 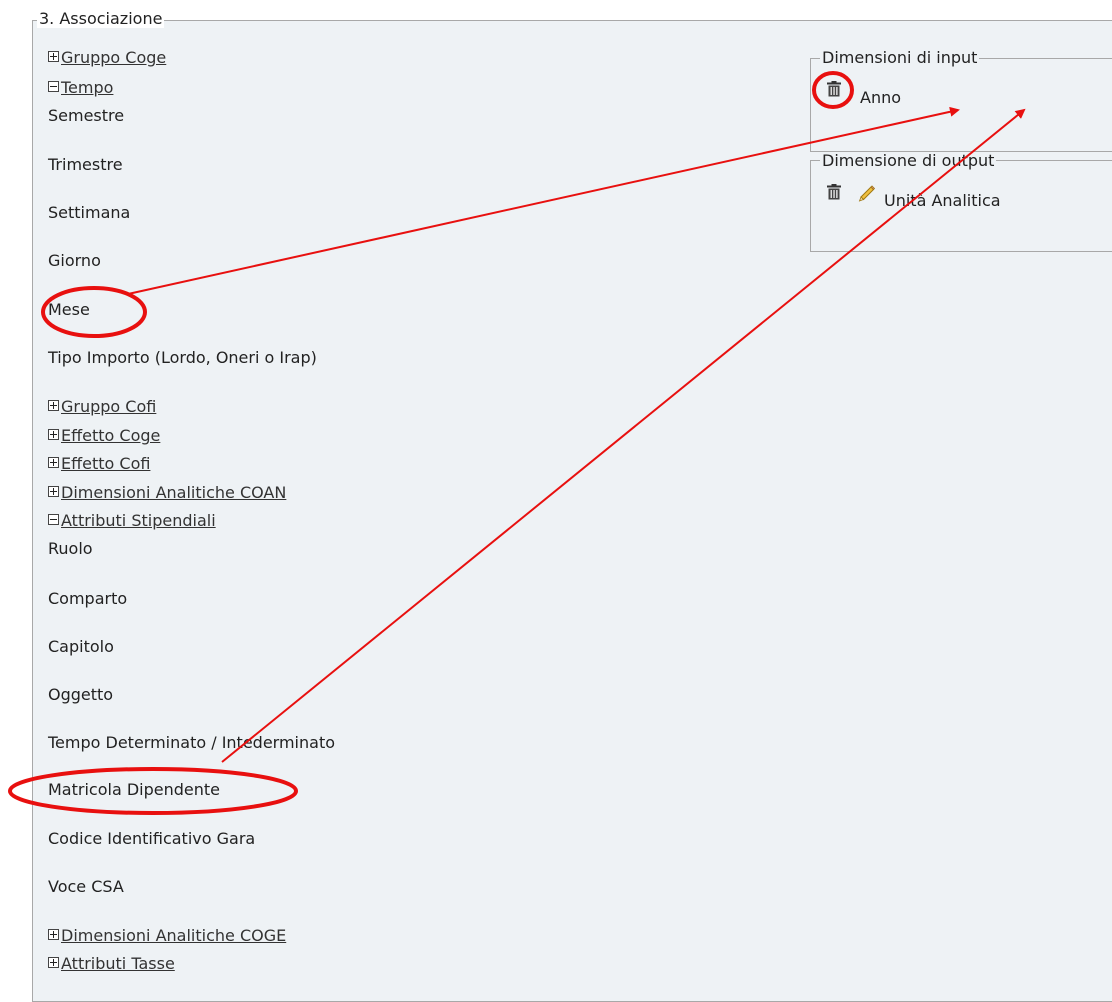 I want to click on input-dimension-label: Anno, so click(x=881, y=97).